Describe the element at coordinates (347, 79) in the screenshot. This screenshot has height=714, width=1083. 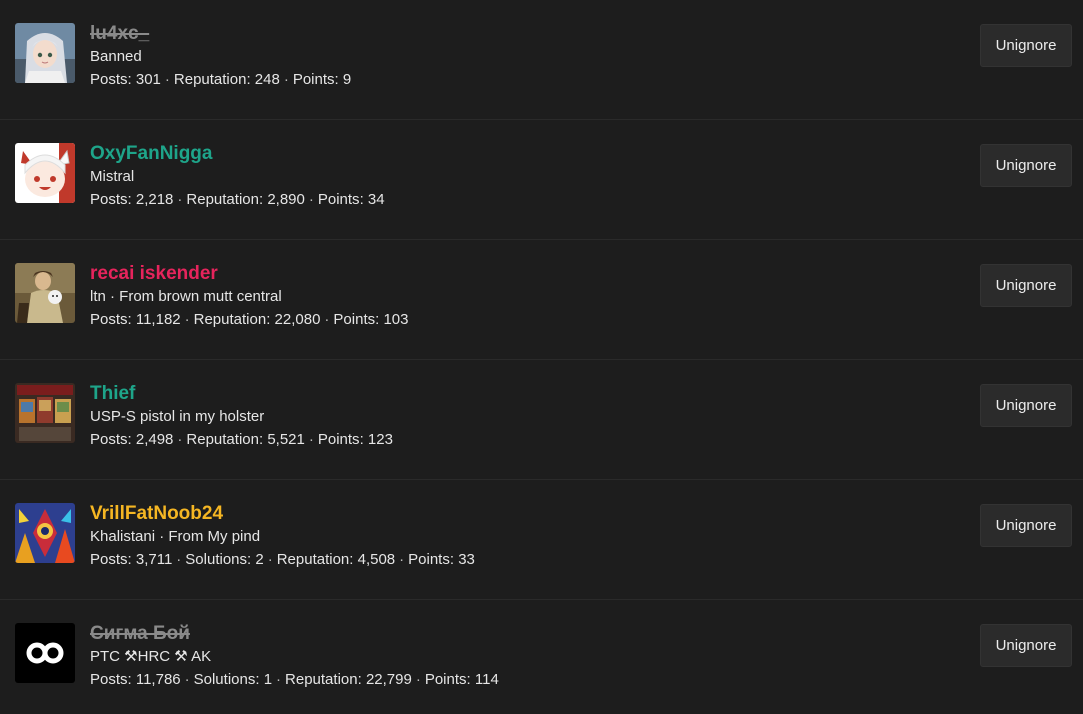
I see `stat-value: 9` at that location.